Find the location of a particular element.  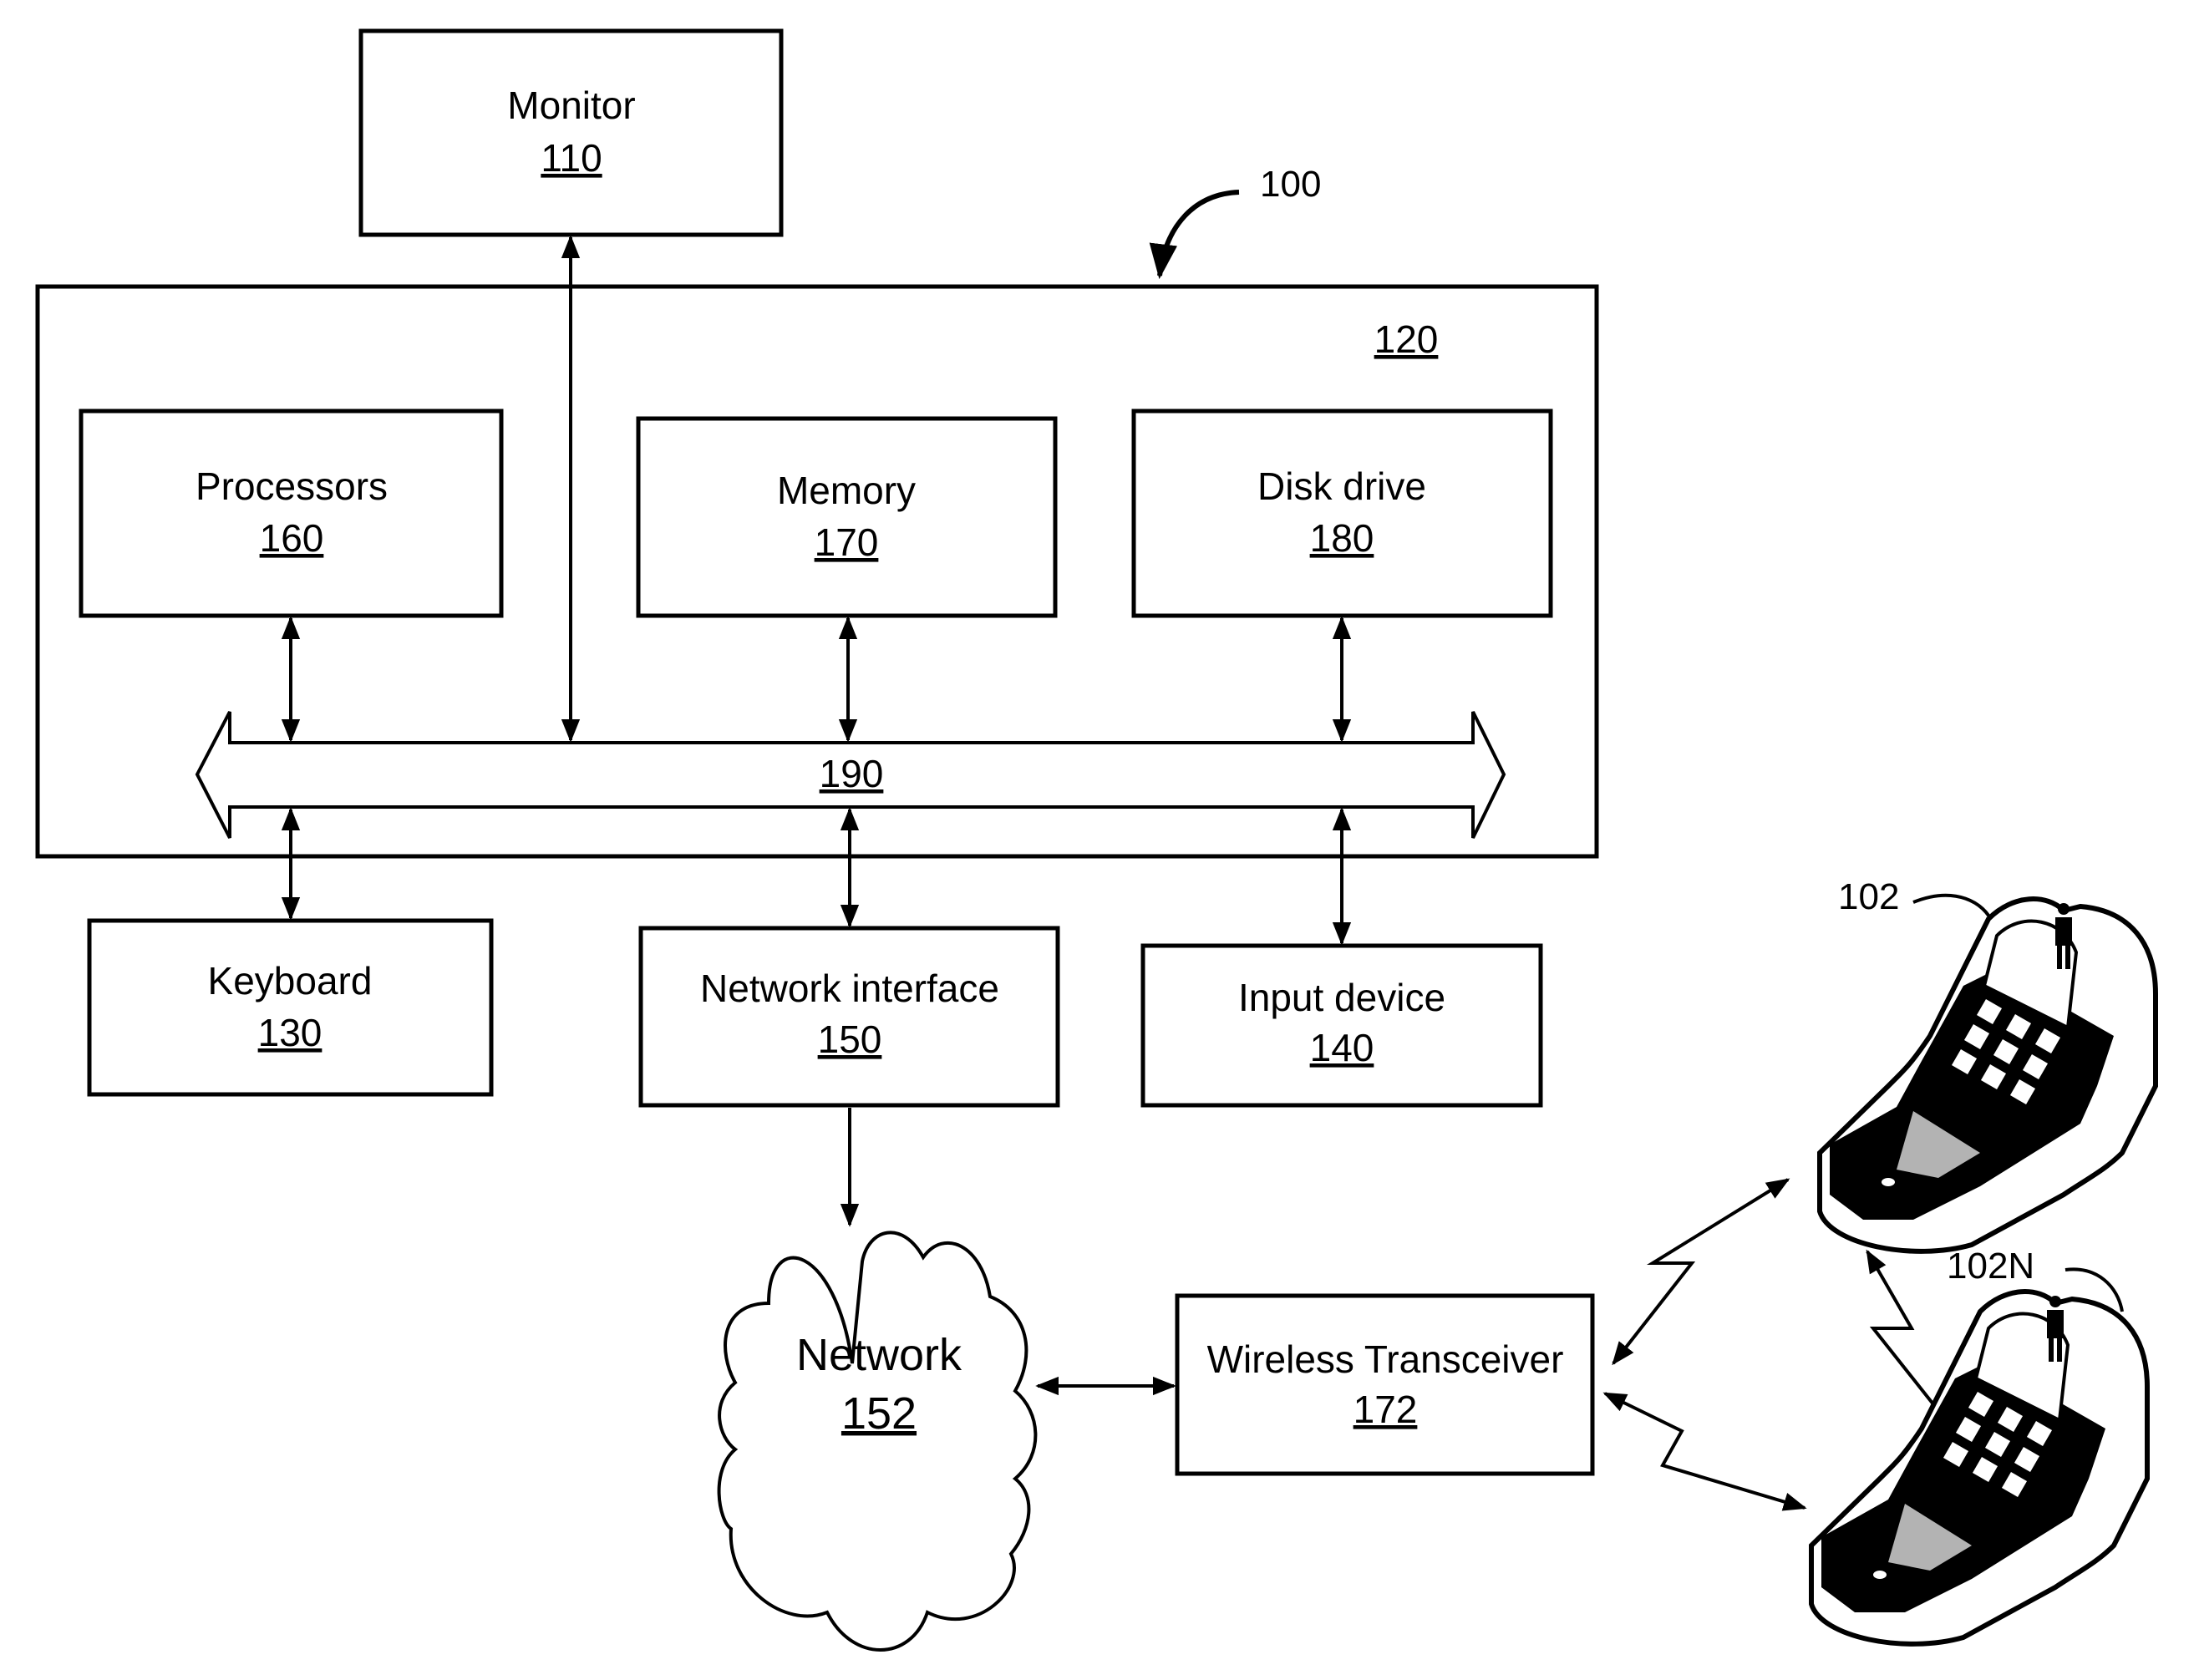

network-interface-box: Network interface 150 is located at coordinates (849, 1017).